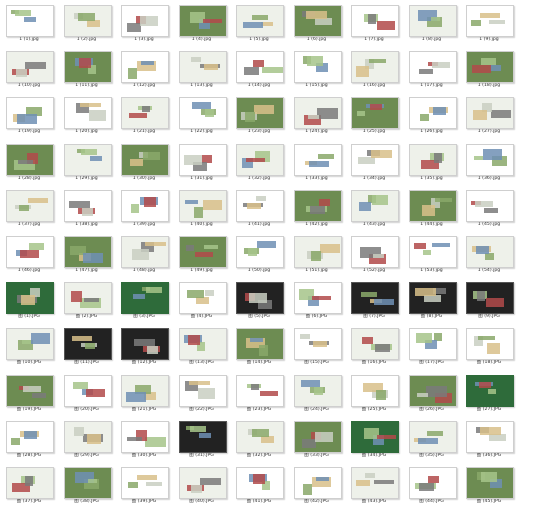 This screenshot has width=535, height=511. Describe the element at coordinates (87, 348) in the screenshot. I see `file-thumbnail: 图 (11).JPG` at that location.